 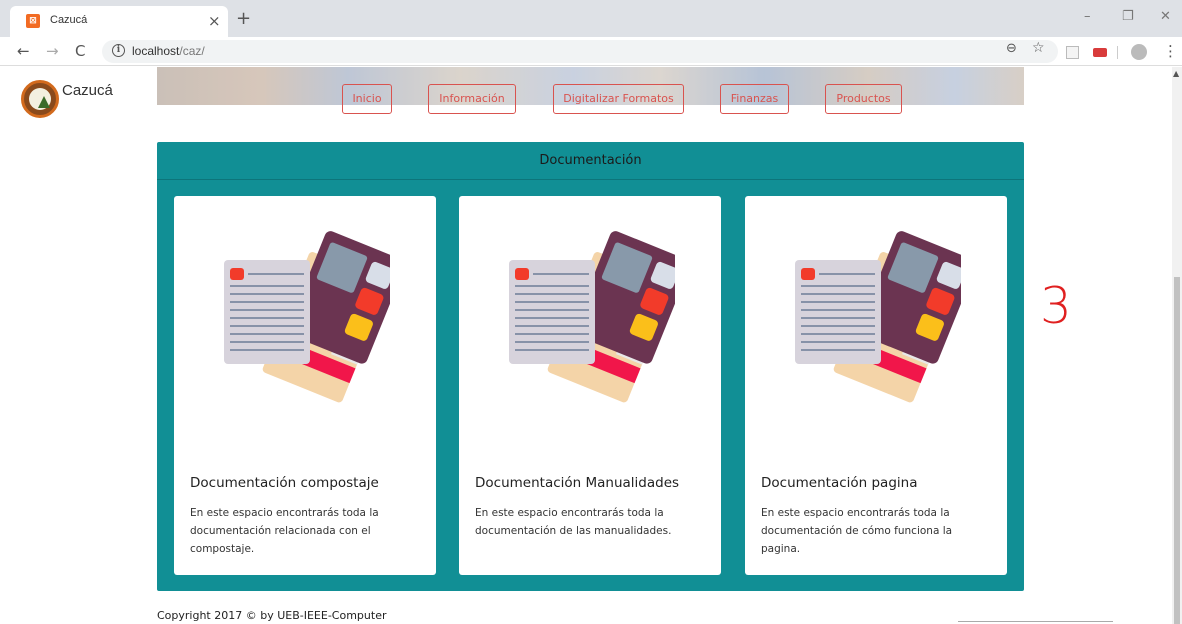 I want to click on close-window-icon: ✕, so click(x=1165, y=16).